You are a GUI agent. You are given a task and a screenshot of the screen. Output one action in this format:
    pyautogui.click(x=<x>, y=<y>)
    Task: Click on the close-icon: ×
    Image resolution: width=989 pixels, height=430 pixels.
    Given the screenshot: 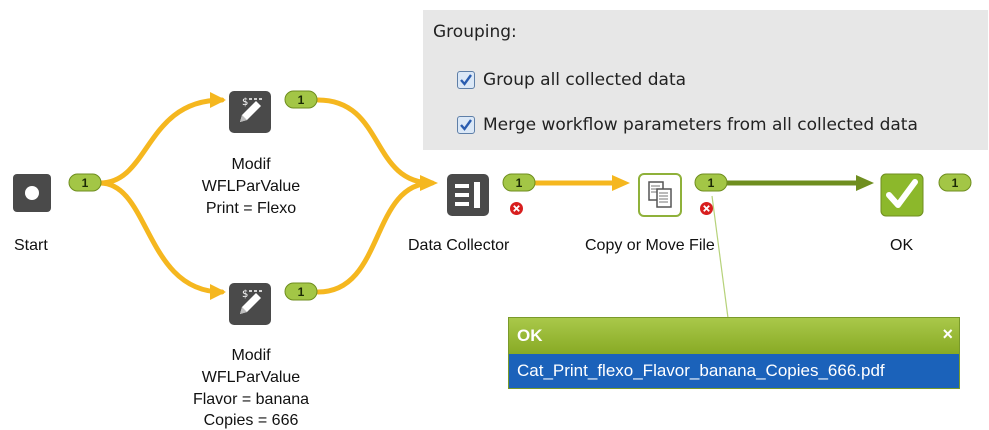 What is the action you would take?
    pyautogui.click(x=947, y=334)
    